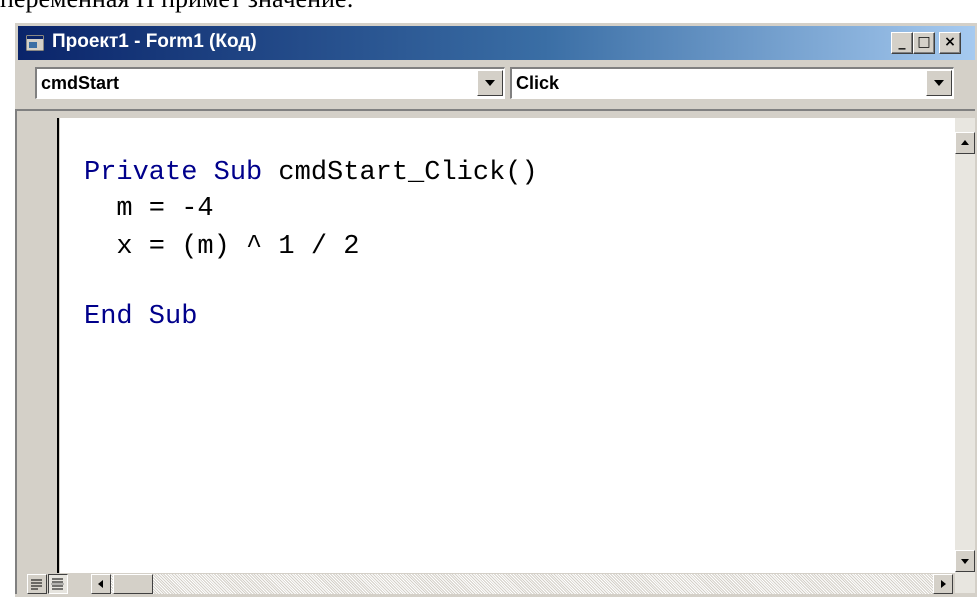  Describe the element at coordinates (173, 173) in the screenshot. I see `keyword-private-sub: Private Sub` at that location.